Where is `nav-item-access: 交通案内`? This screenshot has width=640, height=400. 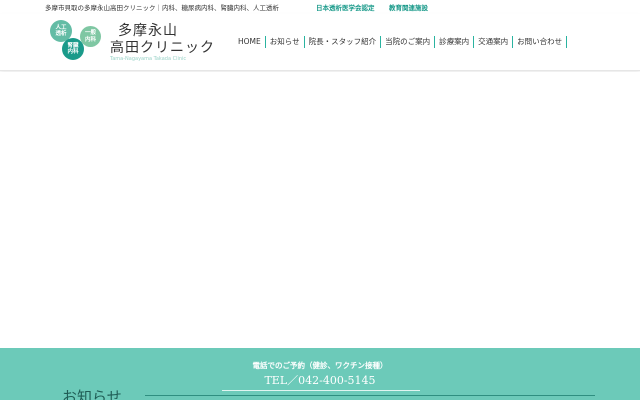
nav-item-access: 交通案内 is located at coordinates (494, 42).